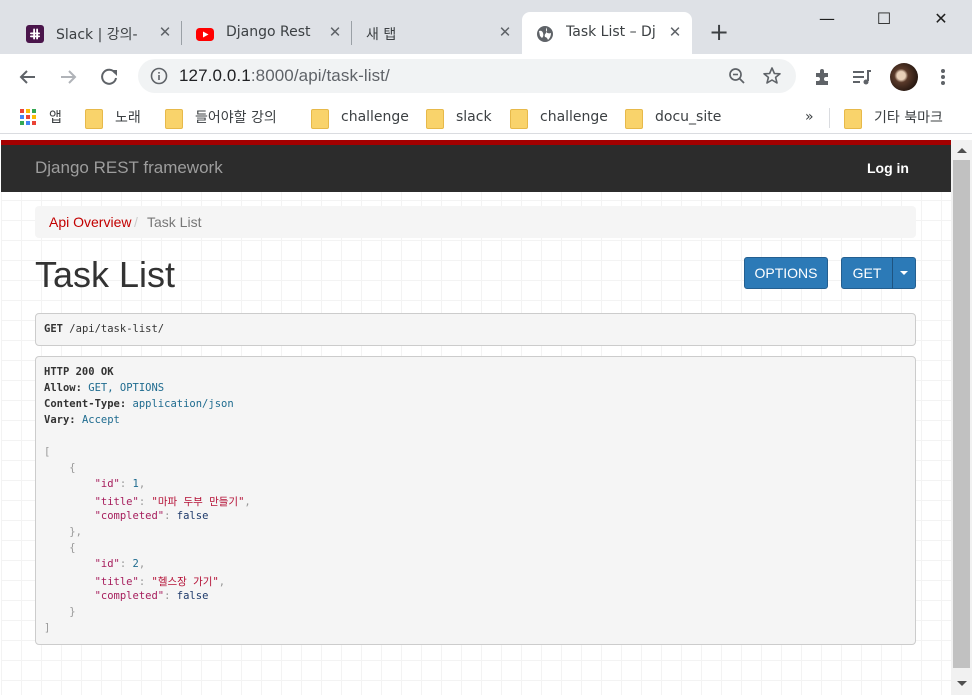 Image resolution: width=972 pixels, height=695 pixels. I want to click on json-line: "id": 2,, so click(120, 564).